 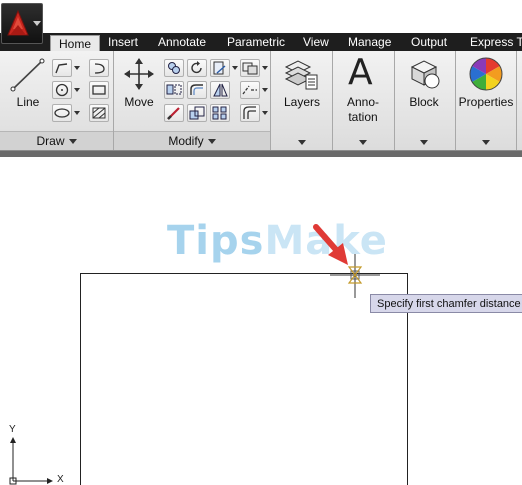 I want to click on annotation-label-line2: tation, so click(x=363, y=117).